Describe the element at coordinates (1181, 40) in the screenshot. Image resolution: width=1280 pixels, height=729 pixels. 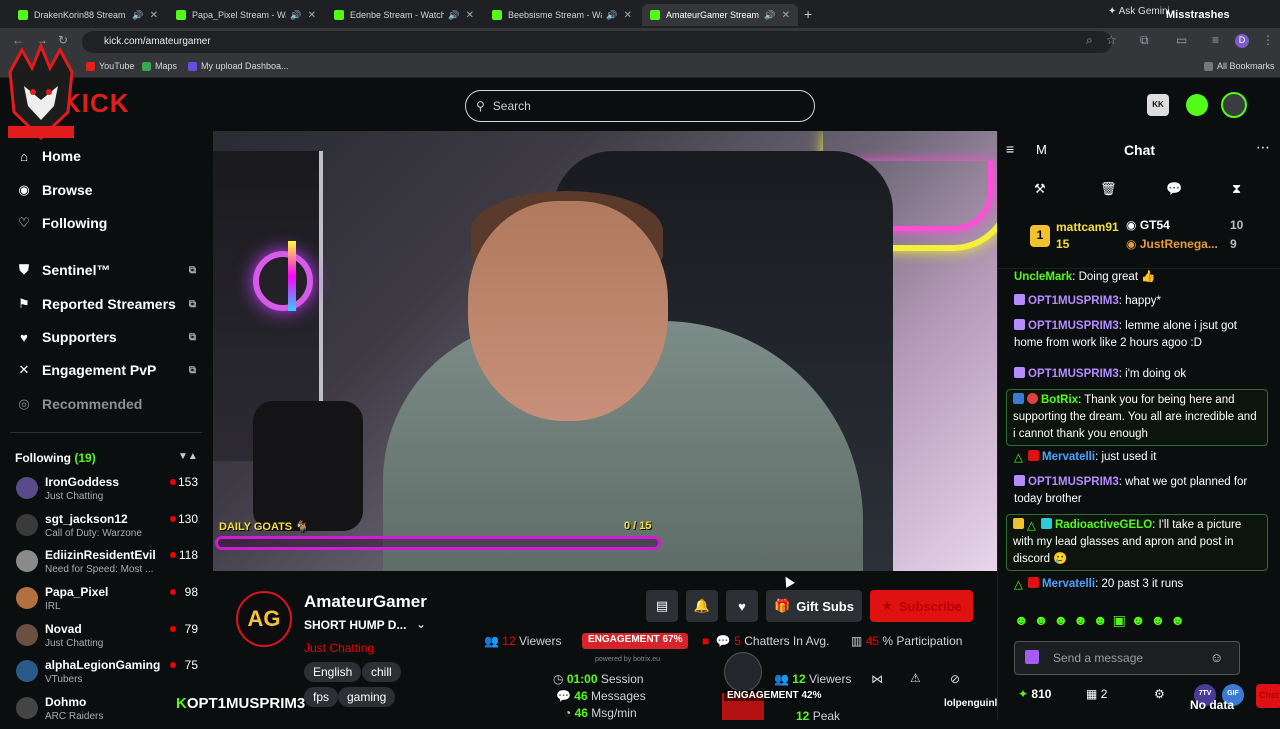
I see `cast-icon: ▭` at that location.